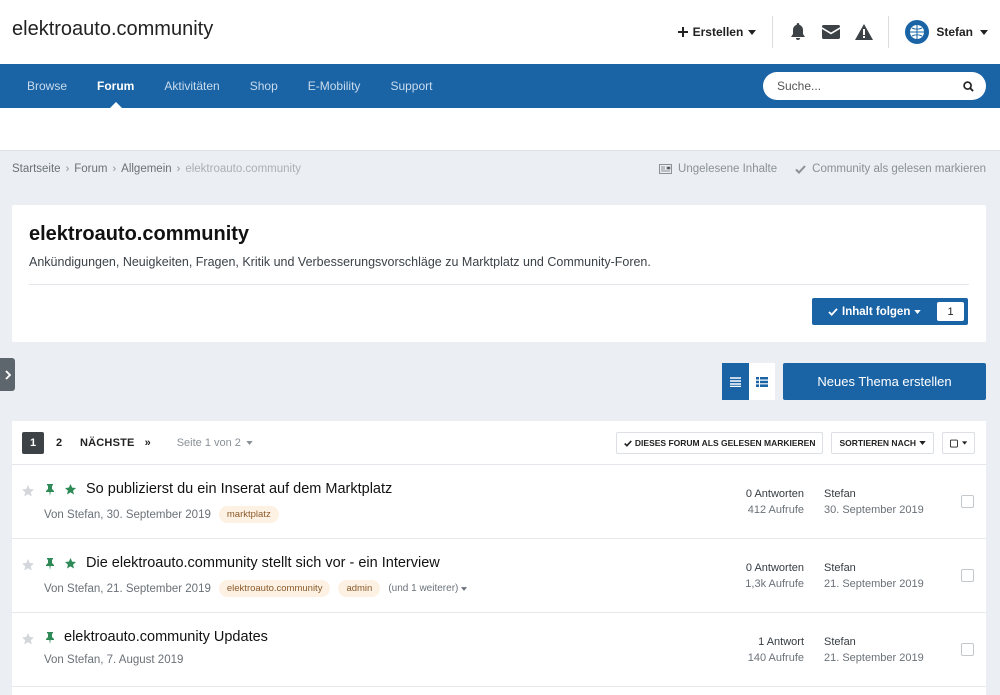  What do you see at coordinates (166, 637) in the screenshot?
I see `topic-title: elektroauto.community Updates` at bounding box center [166, 637].